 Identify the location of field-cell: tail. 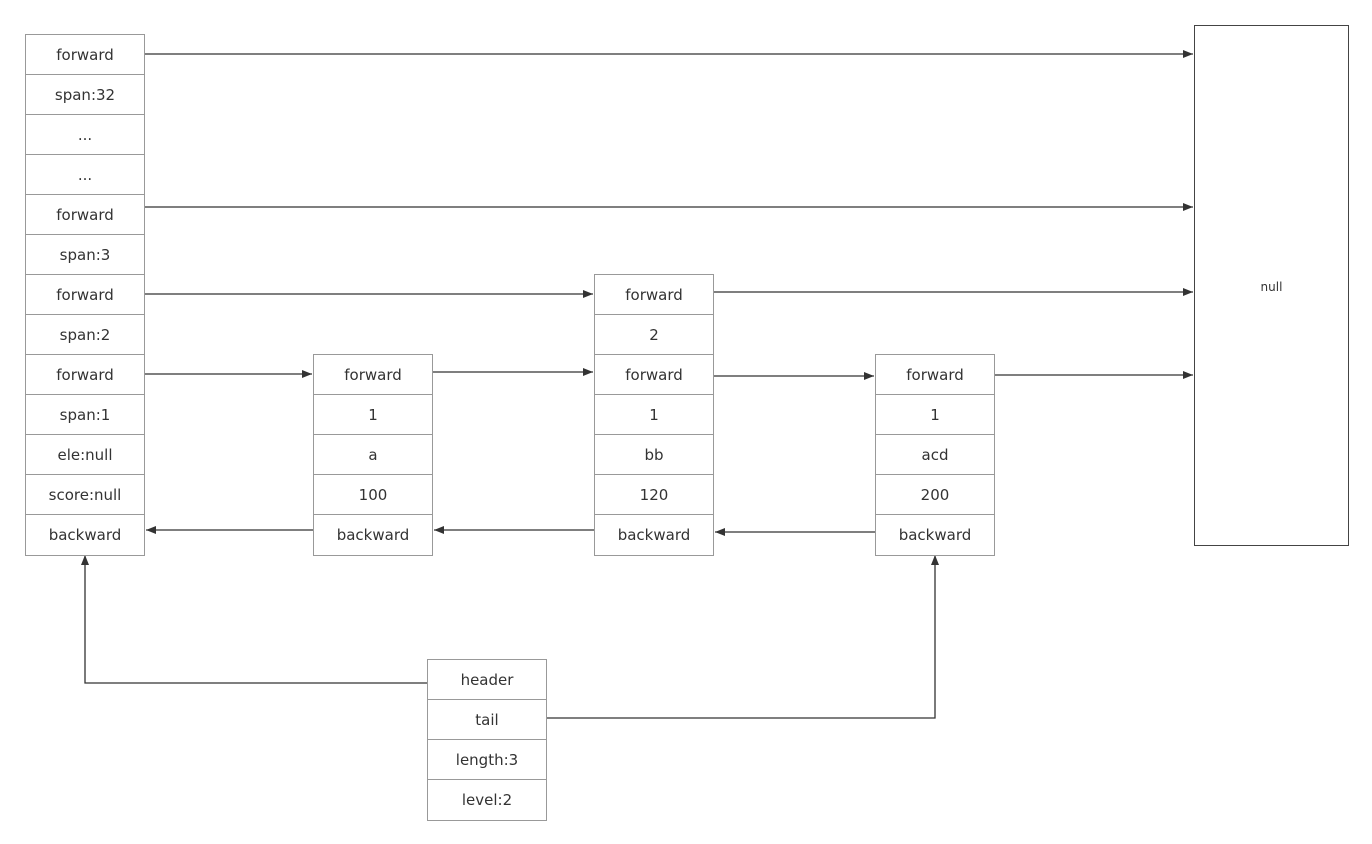
(487, 720).